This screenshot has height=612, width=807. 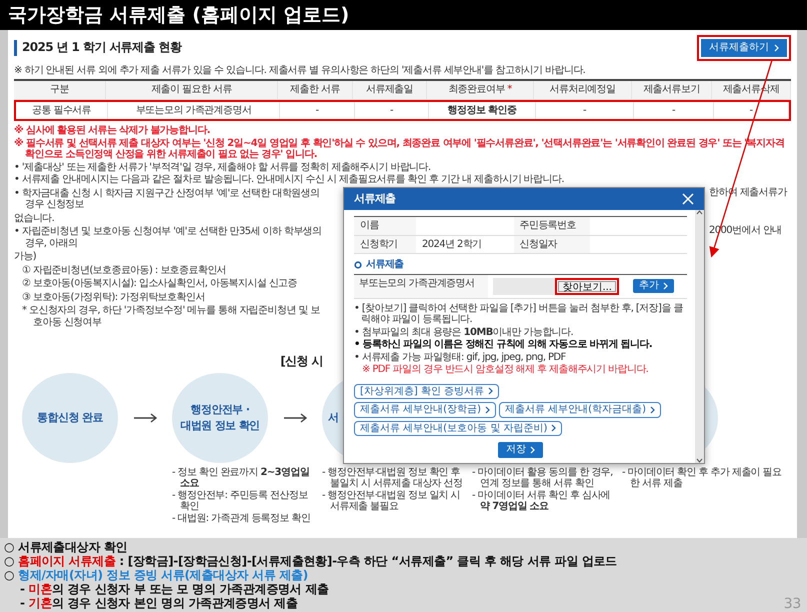 What do you see at coordinates (427, 392) in the screenshot?
I see `guide-link-button: [차상위계층] 확인 증빙서류` at bounding box center [427, 392].